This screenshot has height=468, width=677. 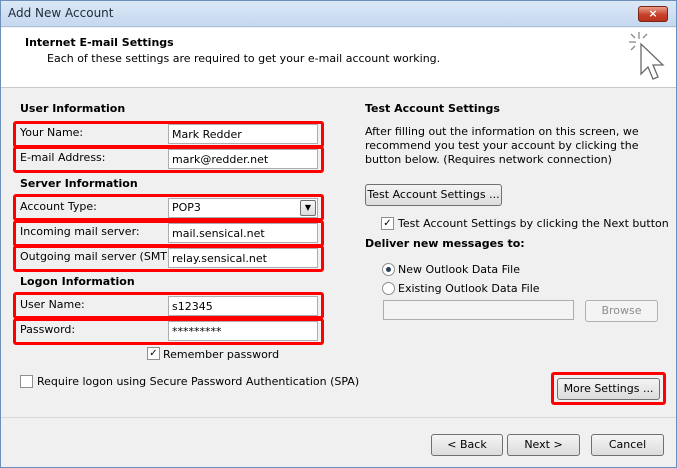 I want to click on account-type-select: POP3 ▼, so click(x=243, y=208).